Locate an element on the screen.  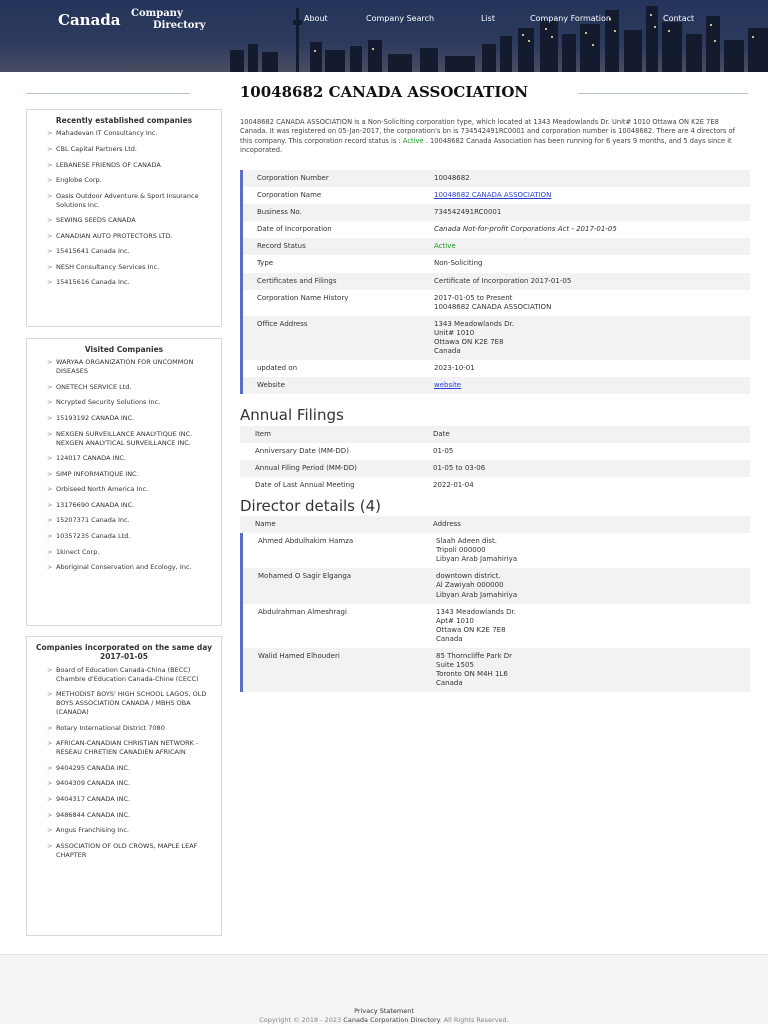
sidebar-company-link: Angus Franchising Inc. is located at coordinates (124, 830).